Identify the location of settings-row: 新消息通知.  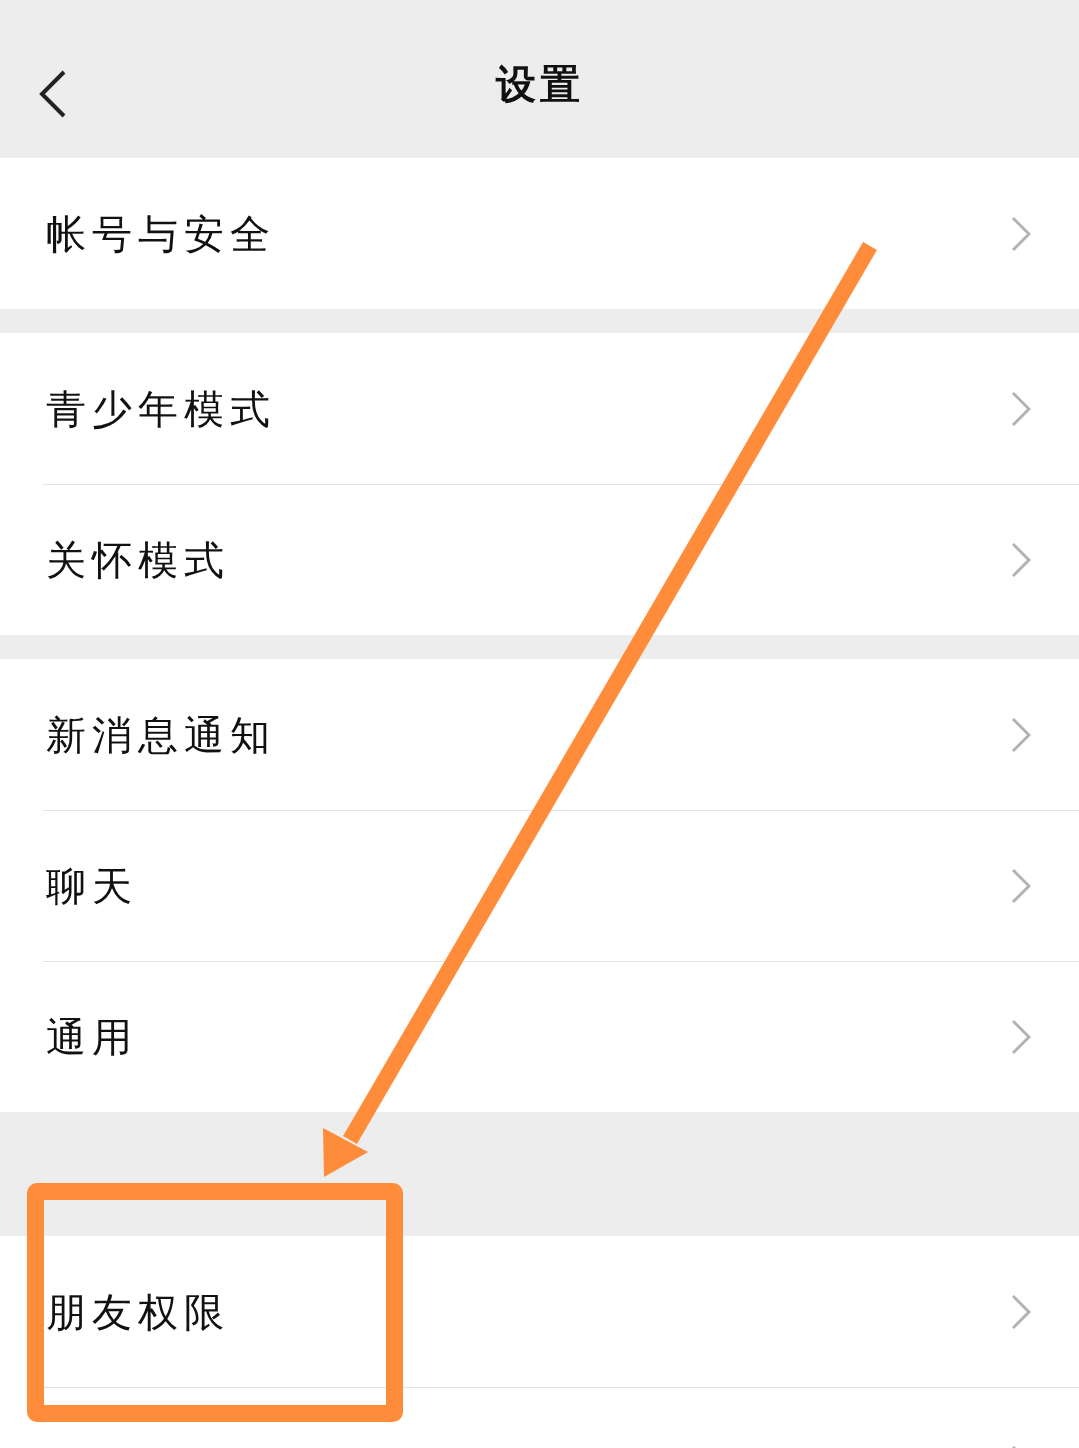
(539, 734).